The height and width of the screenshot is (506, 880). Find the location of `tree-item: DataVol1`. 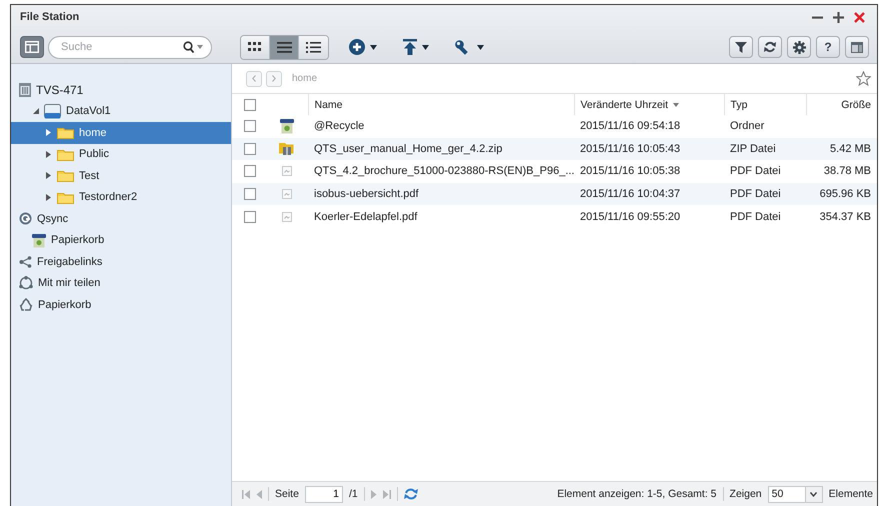

tree-item: DataVol1 is located at coordinates (121, 111).